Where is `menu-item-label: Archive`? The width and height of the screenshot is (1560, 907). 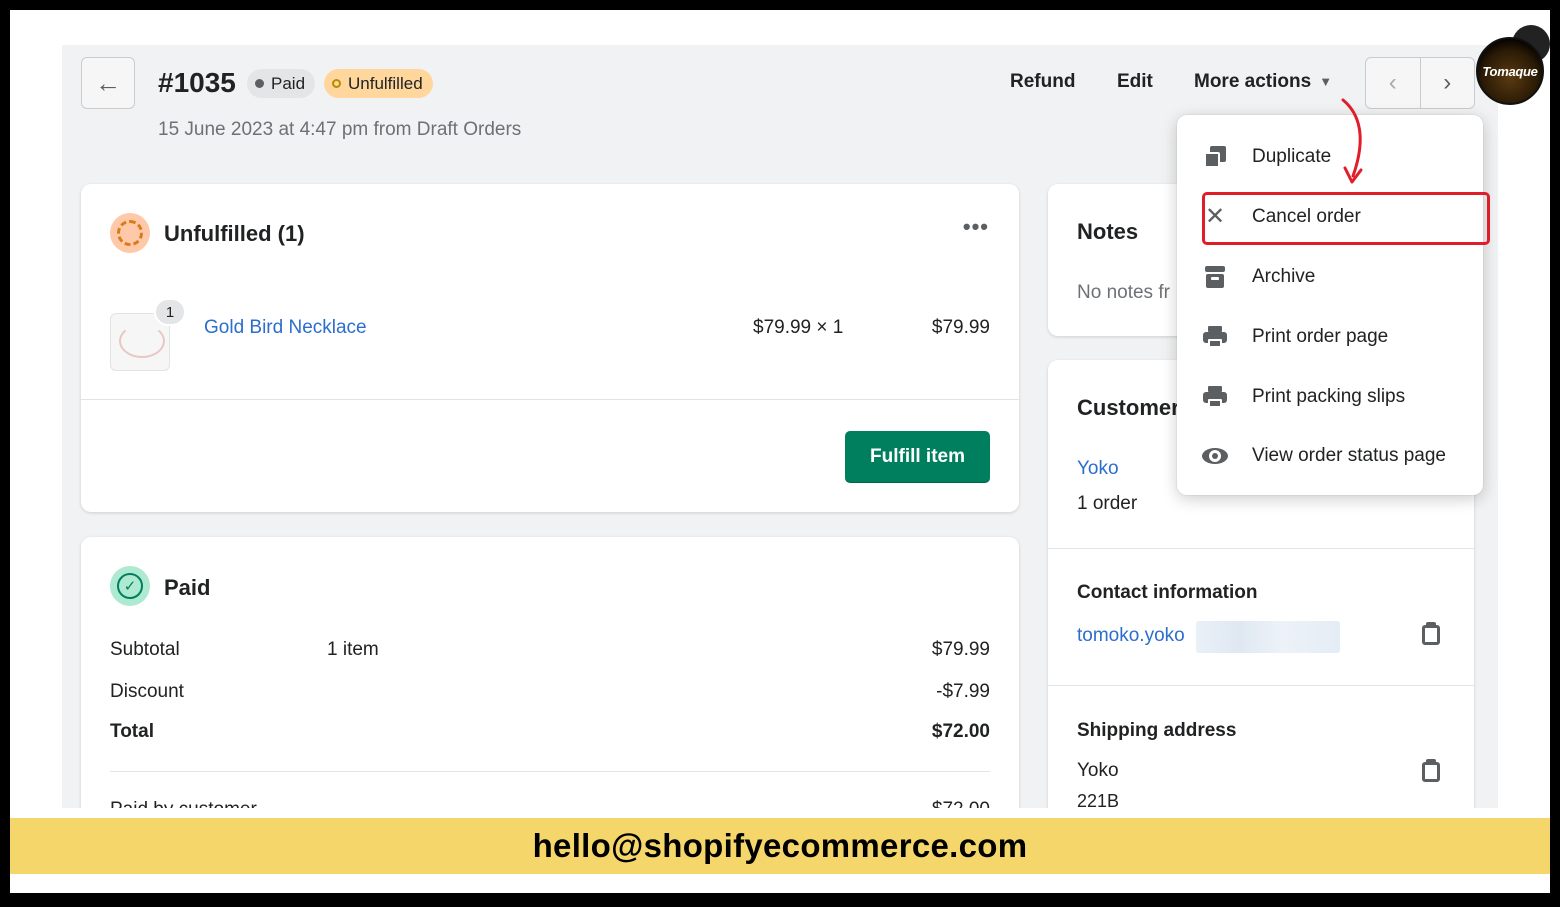
menu-item-label: Archive is located at coordinates (1284, 276).